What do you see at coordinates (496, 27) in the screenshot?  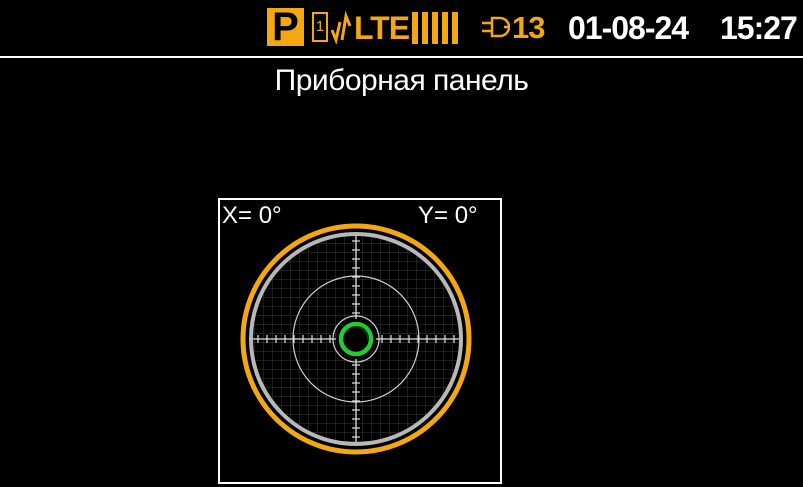 I see `plug-icon` at bounding box center [496, 27].